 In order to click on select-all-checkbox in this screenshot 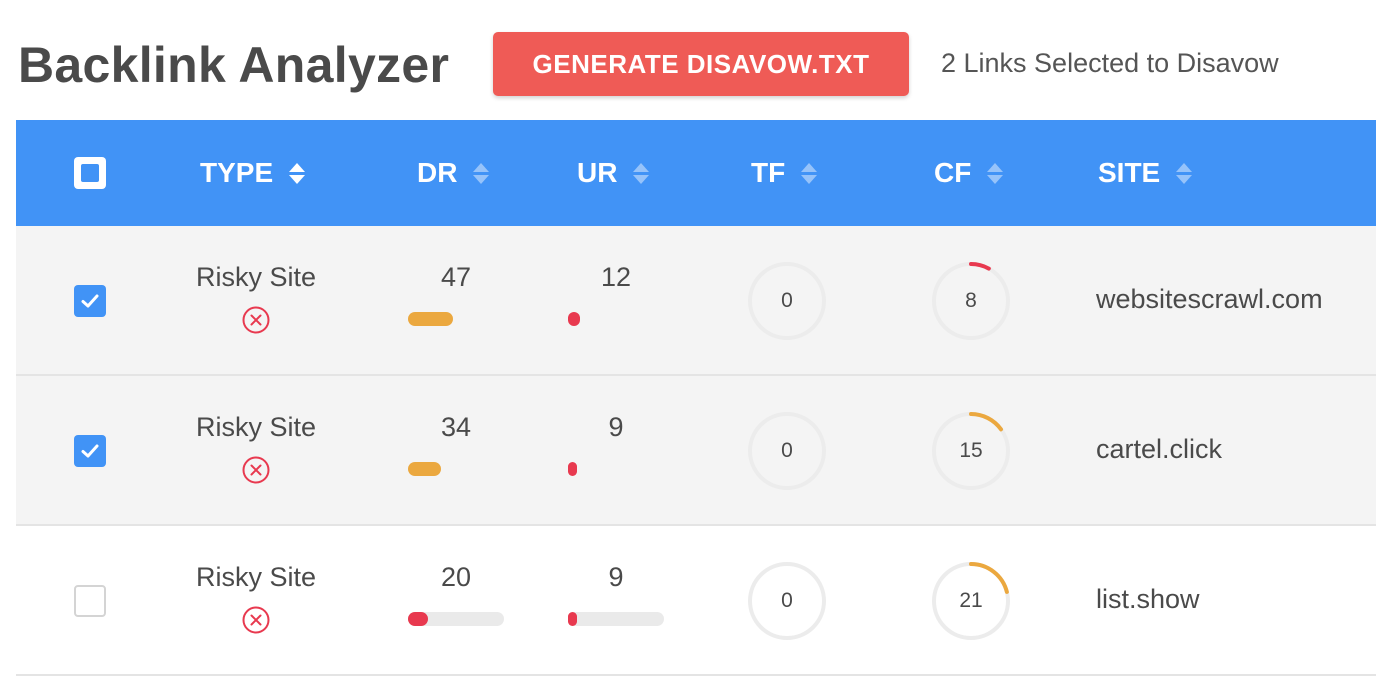, I will do `click(90, 173)`.